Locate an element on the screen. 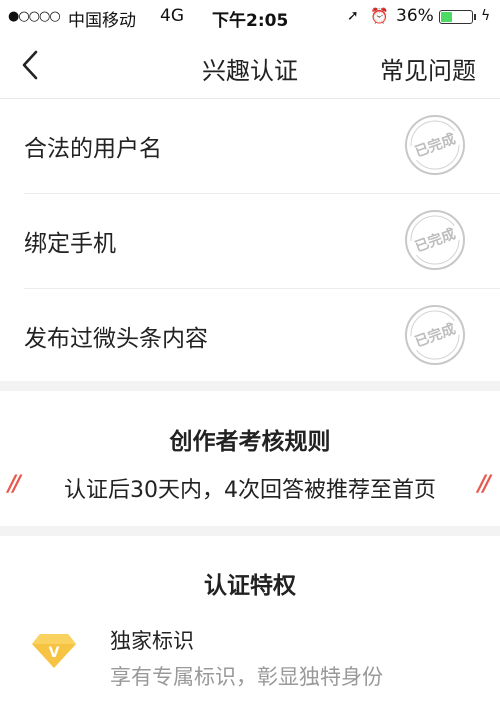  faq-link: 常见问题 is located at coordinates (428, 68).